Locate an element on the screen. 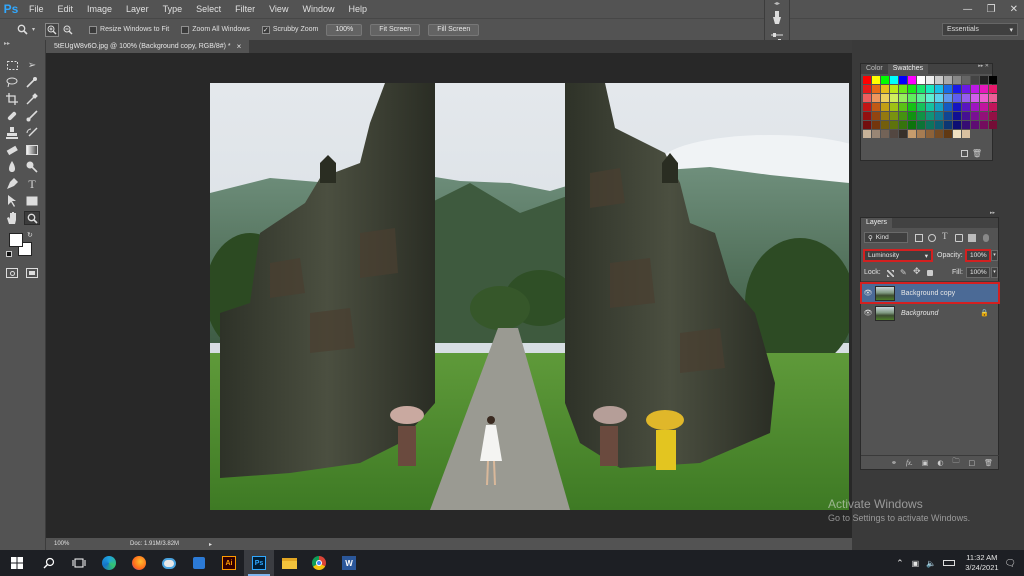 This screenshot has height=576, width=1024. store-app-icon is located at coordinates (199, 563).